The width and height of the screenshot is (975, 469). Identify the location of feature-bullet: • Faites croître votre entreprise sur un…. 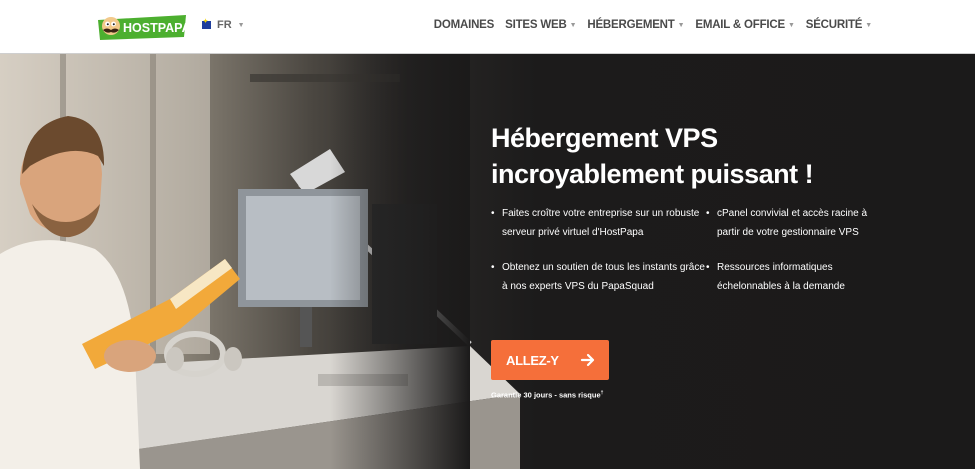
(601, 223).